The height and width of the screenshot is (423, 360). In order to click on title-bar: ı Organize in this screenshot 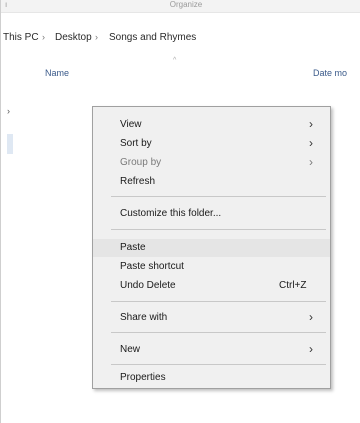, I will do `click(180, 6)`.